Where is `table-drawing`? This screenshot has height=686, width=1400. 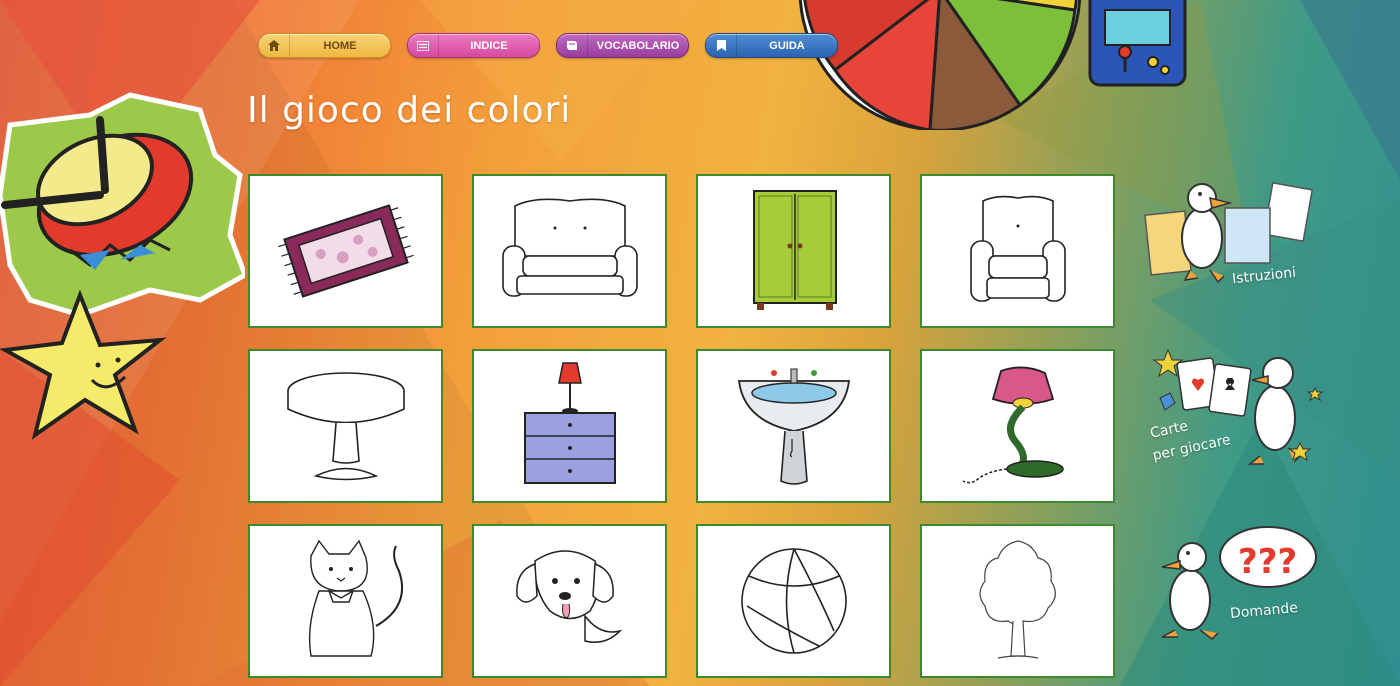
table-drawing is located at coordinates (345, 426).